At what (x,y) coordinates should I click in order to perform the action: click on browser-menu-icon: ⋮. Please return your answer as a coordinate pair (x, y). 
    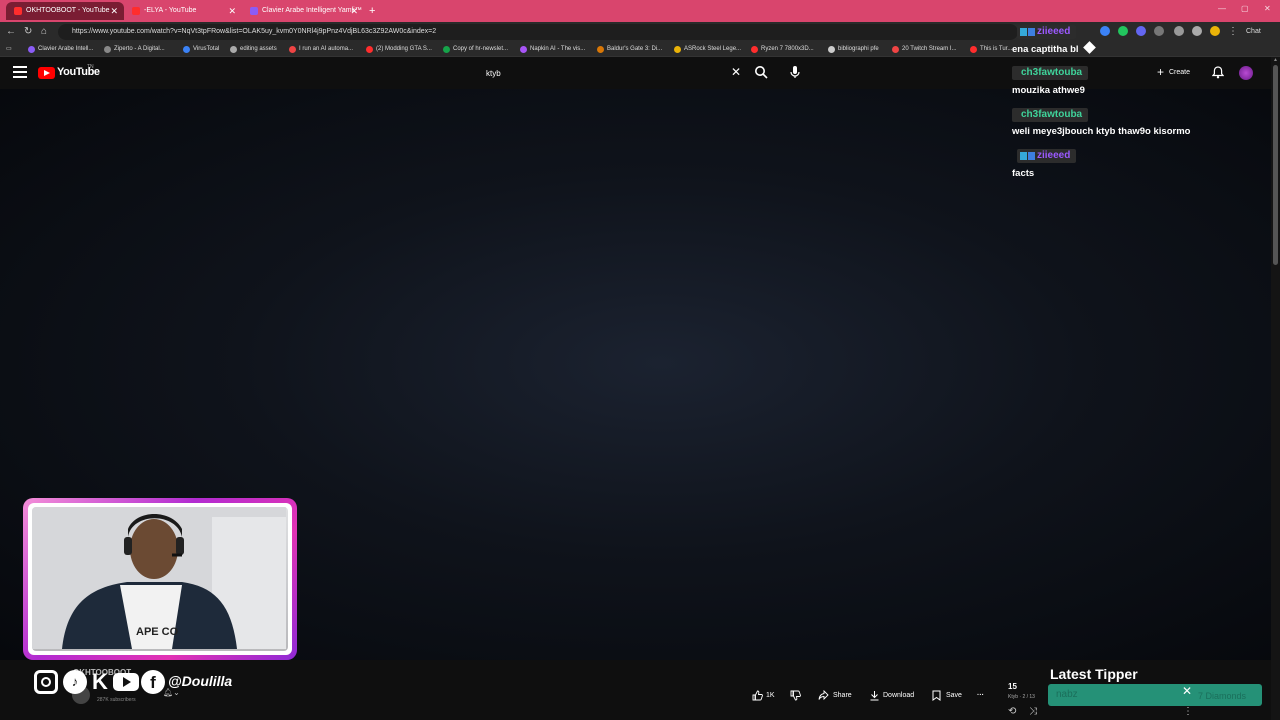
    Looking at the image, I should click on (1233, 32).